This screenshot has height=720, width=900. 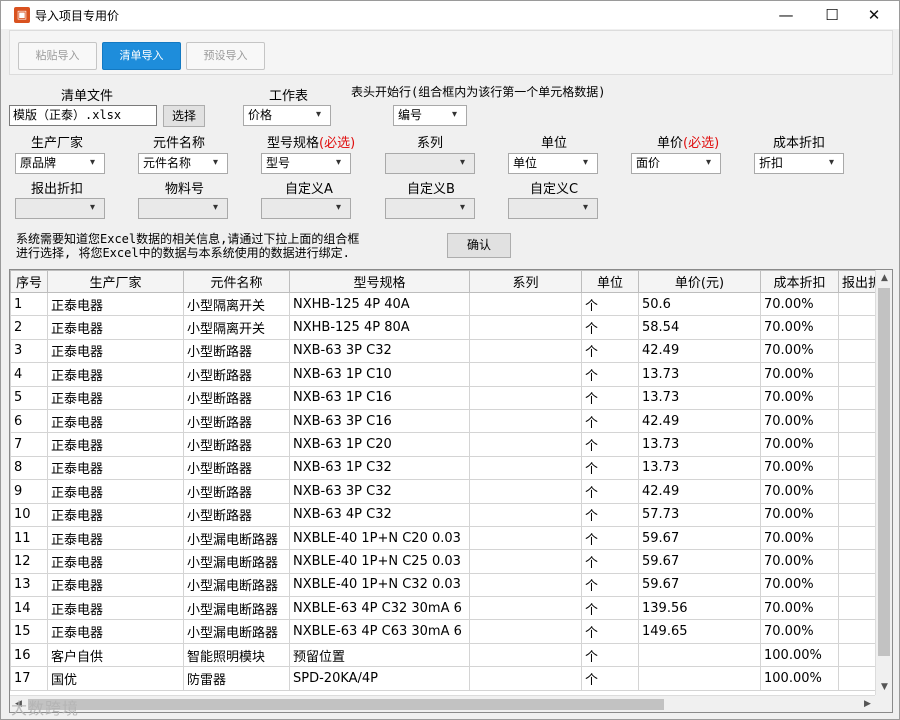 I want to click on column-header: 成本折扣, so click(x=799, y=281).